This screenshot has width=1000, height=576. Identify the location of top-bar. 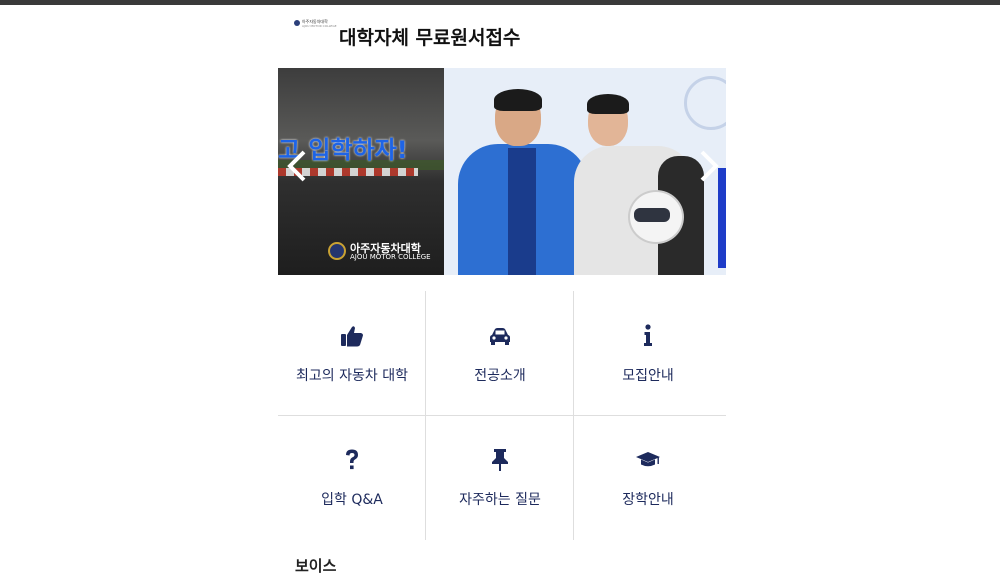
(500, 2).